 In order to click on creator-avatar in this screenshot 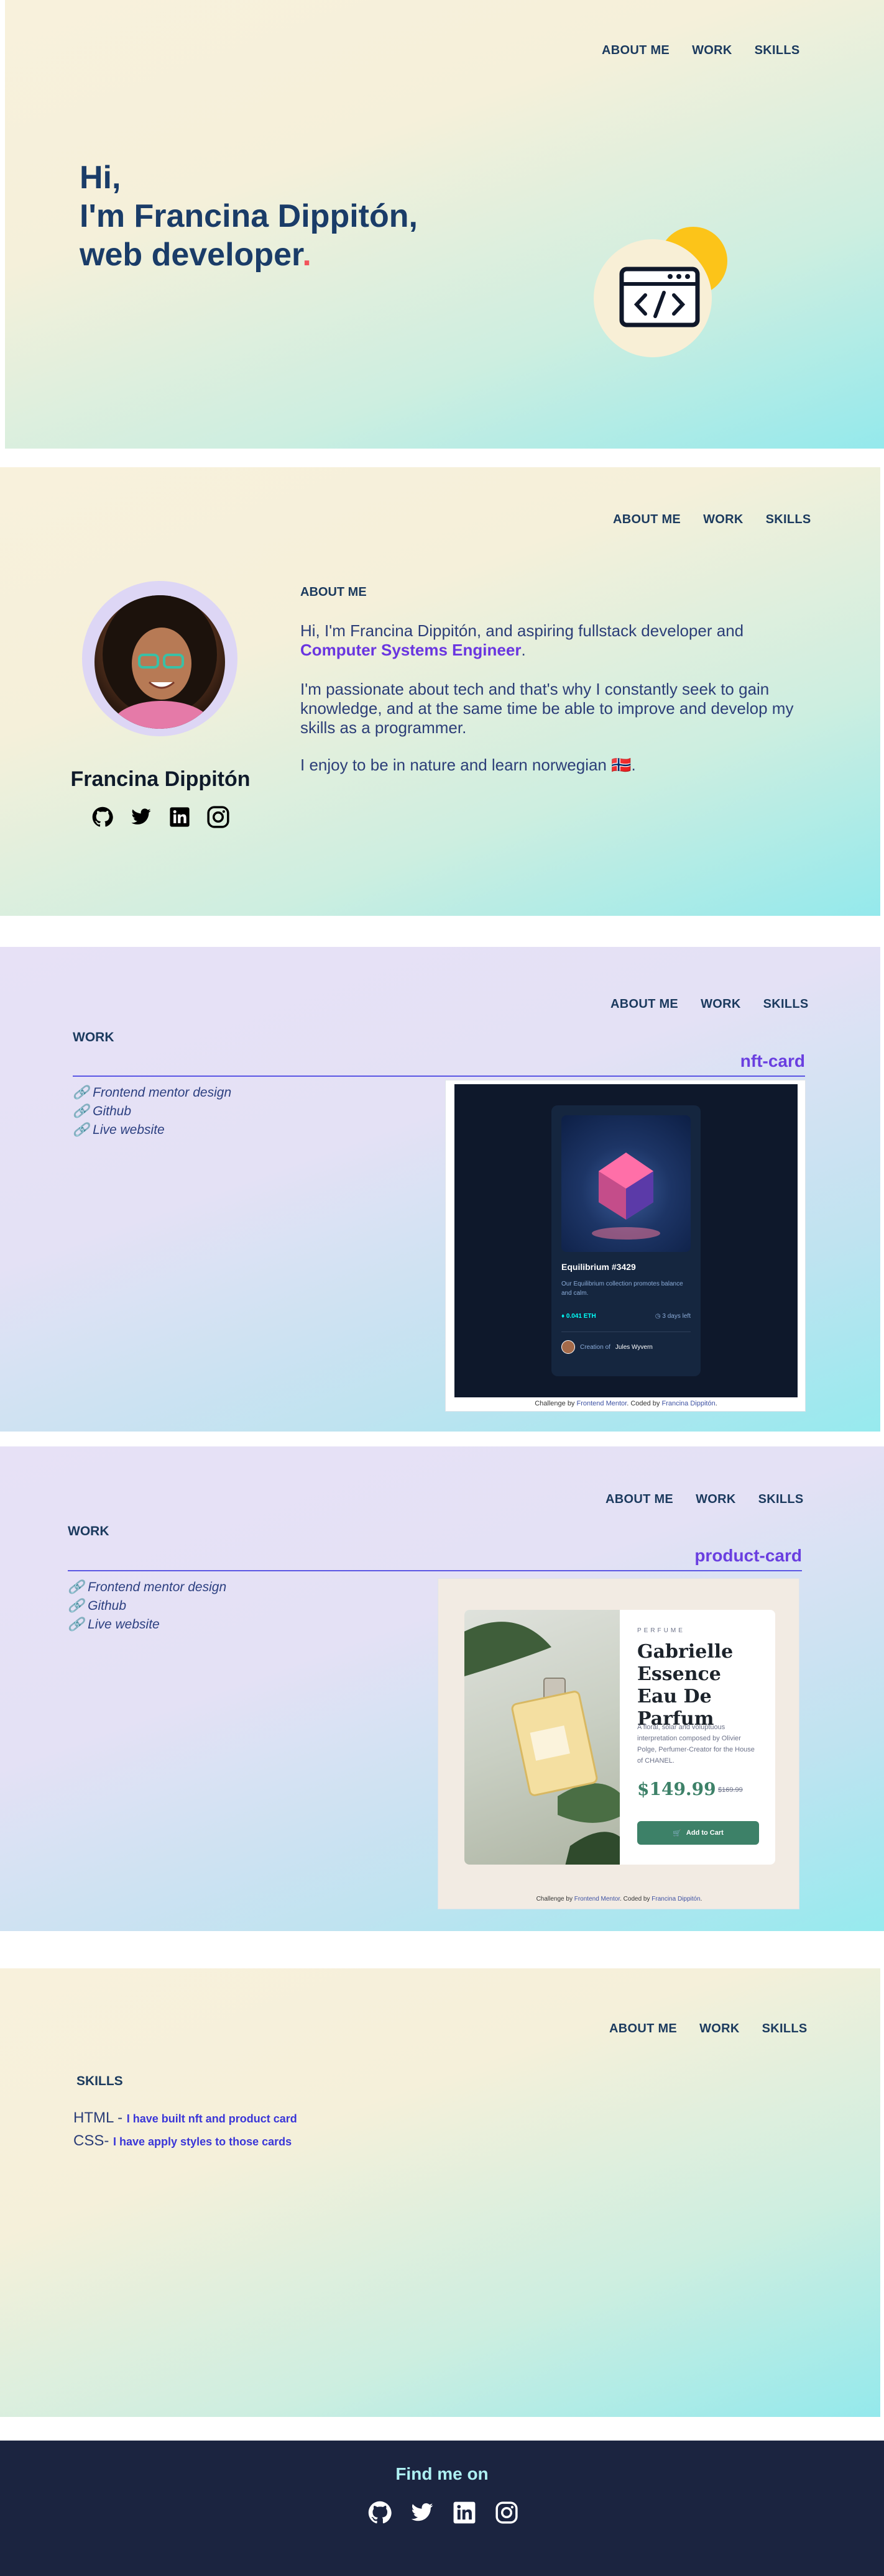, I will do `click(568, 1347)`.